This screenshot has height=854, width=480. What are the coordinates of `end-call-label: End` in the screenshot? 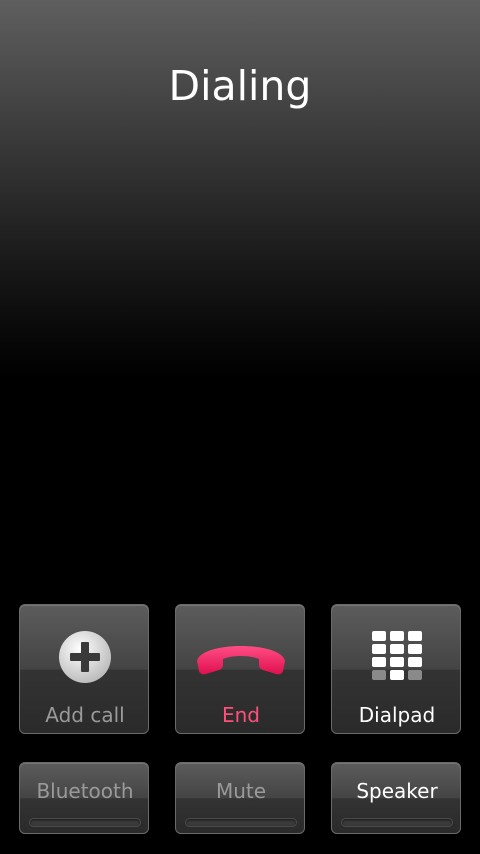 It's located at (240, 715).